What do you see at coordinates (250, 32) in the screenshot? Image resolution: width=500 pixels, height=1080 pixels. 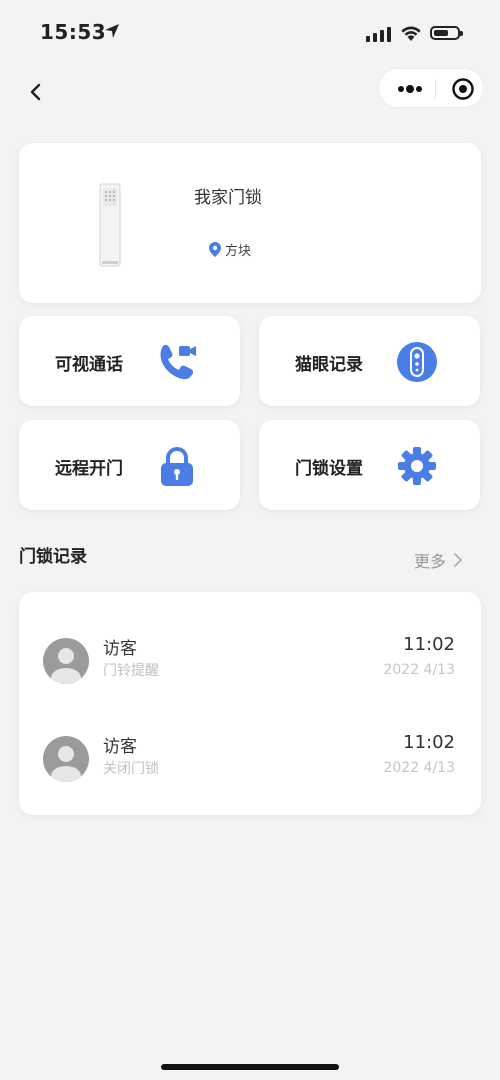 I see `status-bar: 15:53` at bounding box center [250, 32].